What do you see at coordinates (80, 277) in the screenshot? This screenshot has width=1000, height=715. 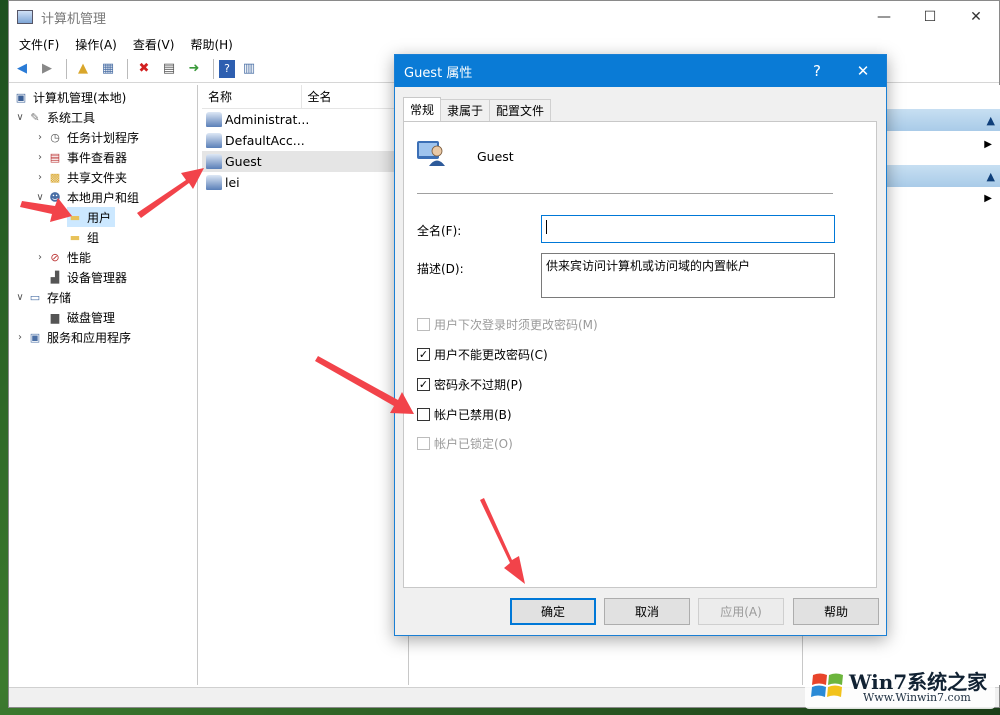 I see `tree-item-device-manager: ▟ 设备管理器` at bounding box center [80, 277].